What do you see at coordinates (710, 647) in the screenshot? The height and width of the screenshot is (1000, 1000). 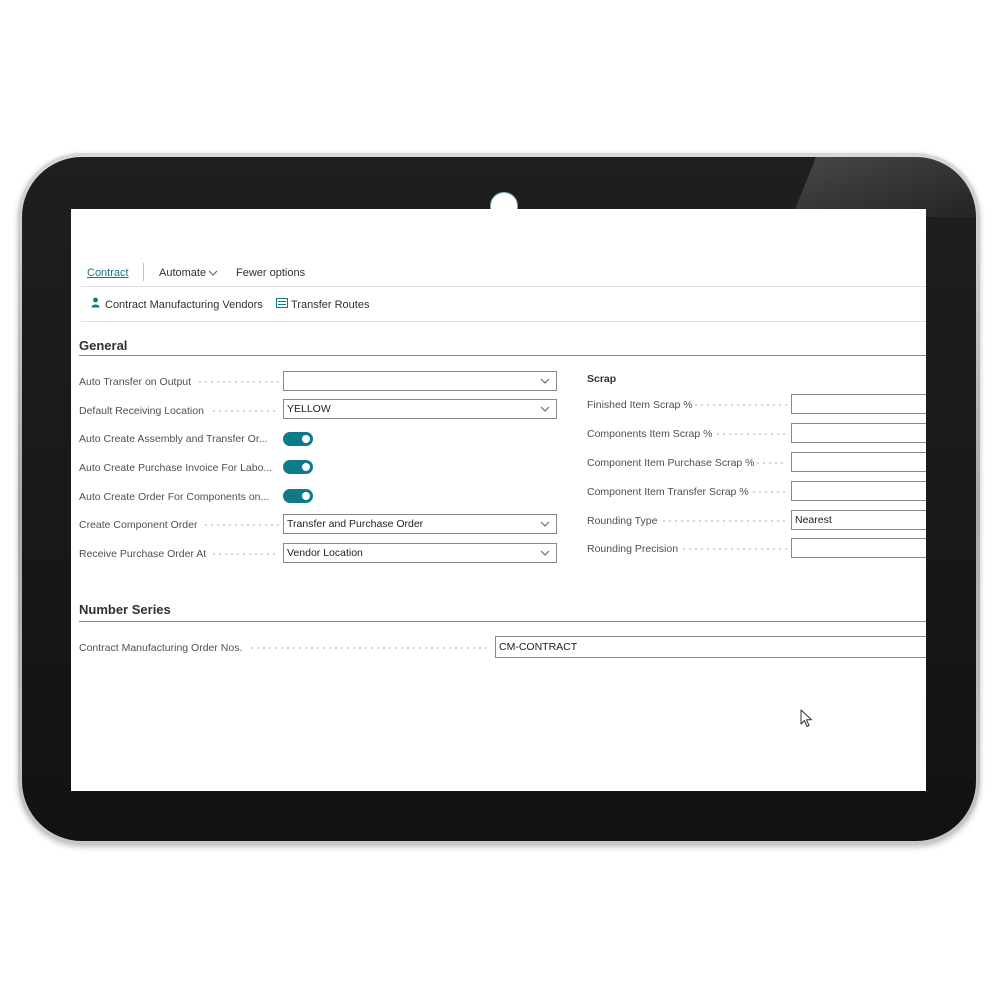 I see `contract-manufacturing-order-nos-input: CM-CONTRACT` at bounding box center [710, 647].